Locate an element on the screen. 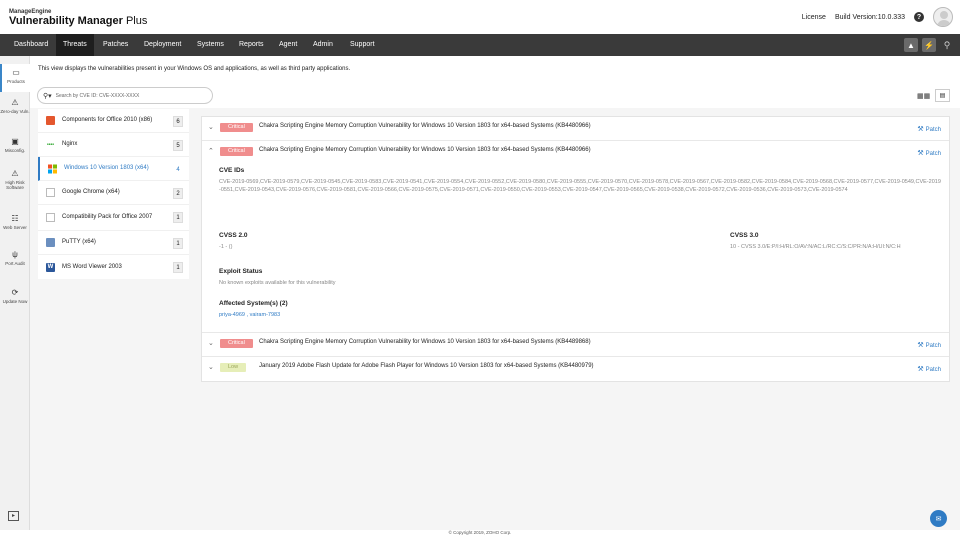  nav-support: Support is located at coordinates (362, 45).